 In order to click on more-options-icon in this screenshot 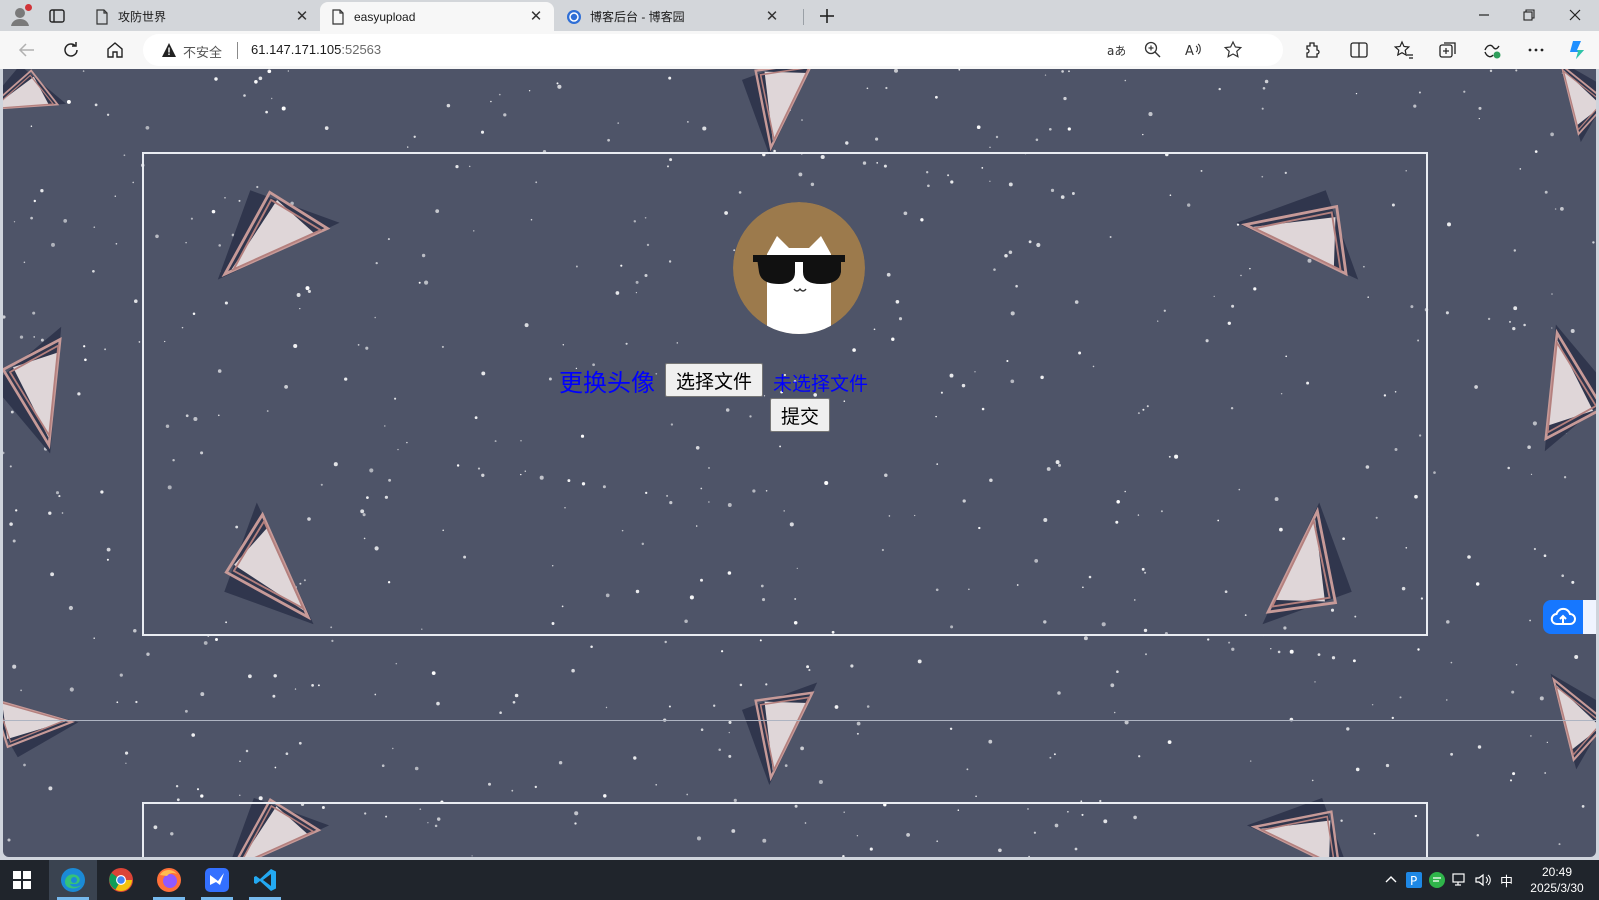, I will do `click(1536, 50)`.